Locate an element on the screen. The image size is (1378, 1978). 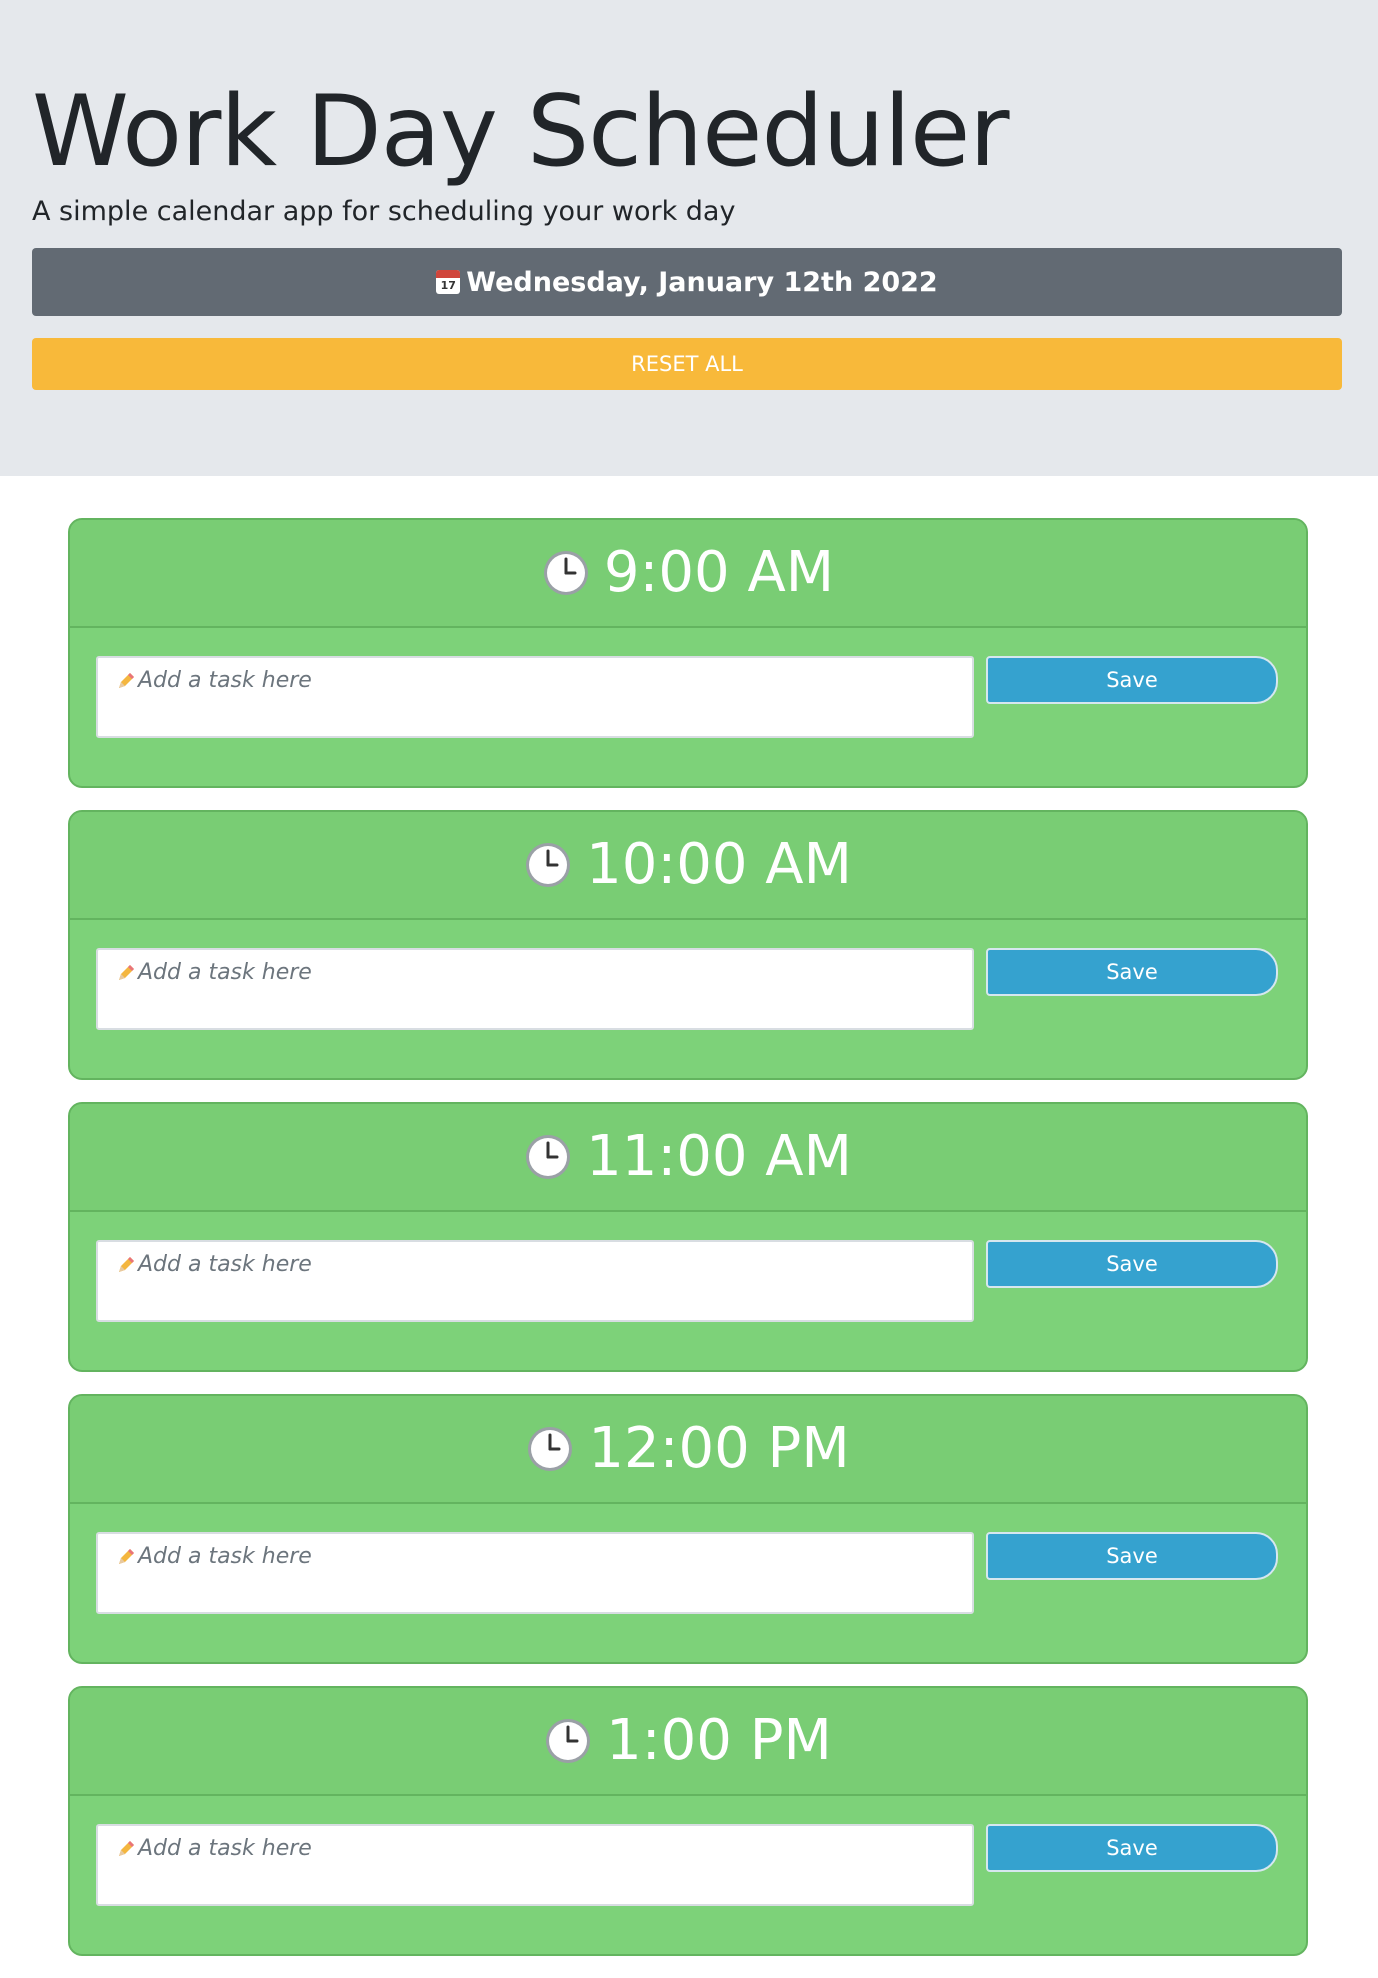
reset-all-button: RESET ALL is located at coordinates (687, 364).